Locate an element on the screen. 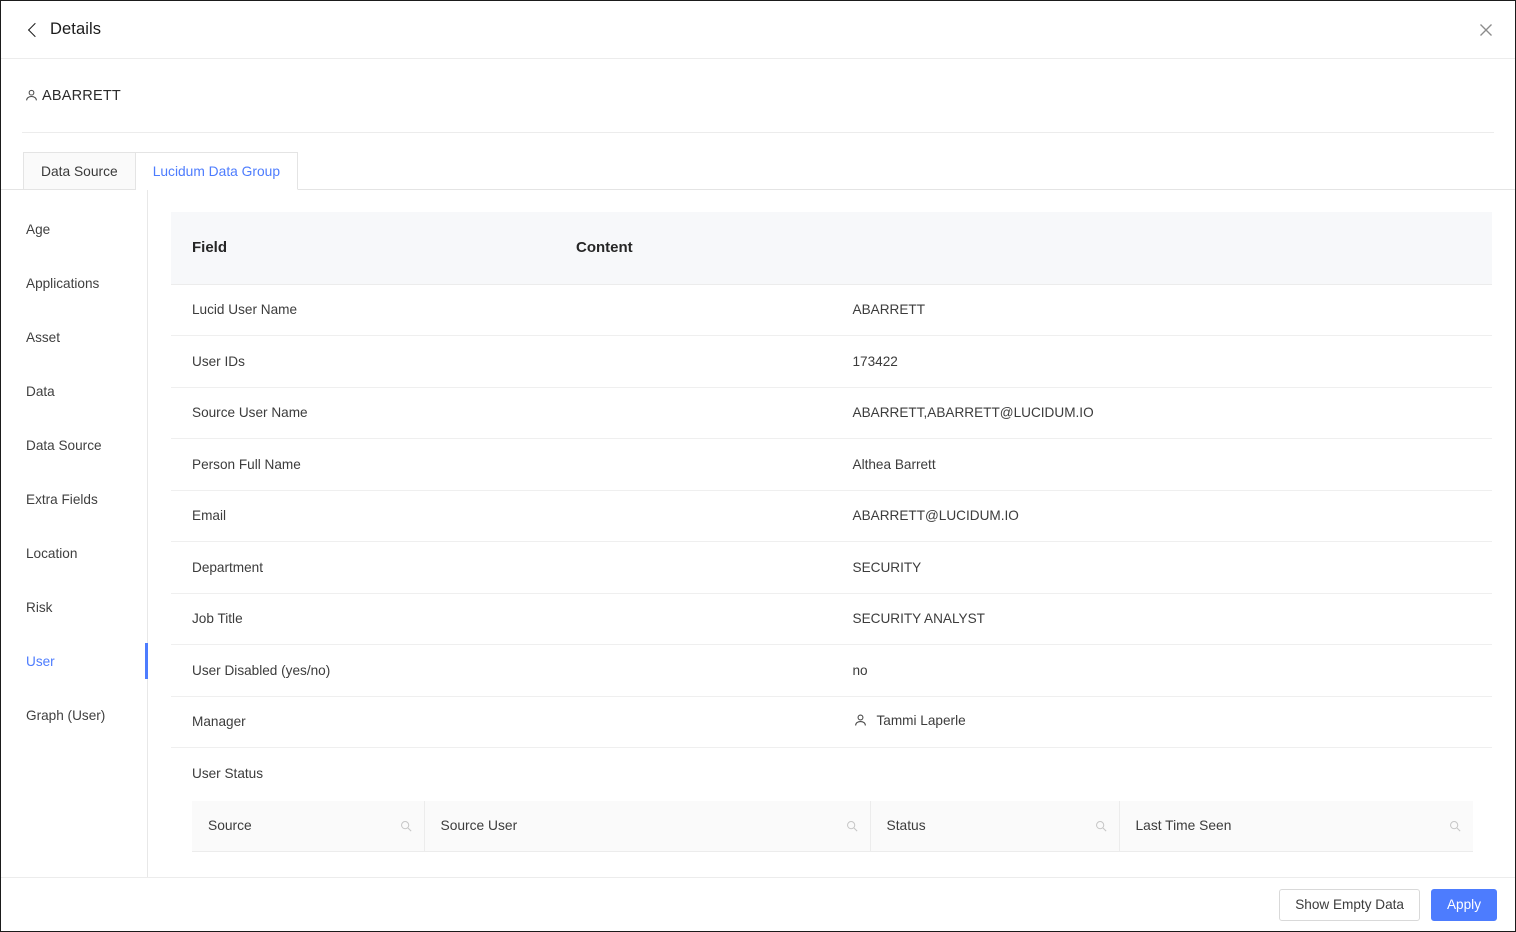 The image size is (1516, 932). sidebar-item-label: Graph (User) is located at coordinates (66, 715).